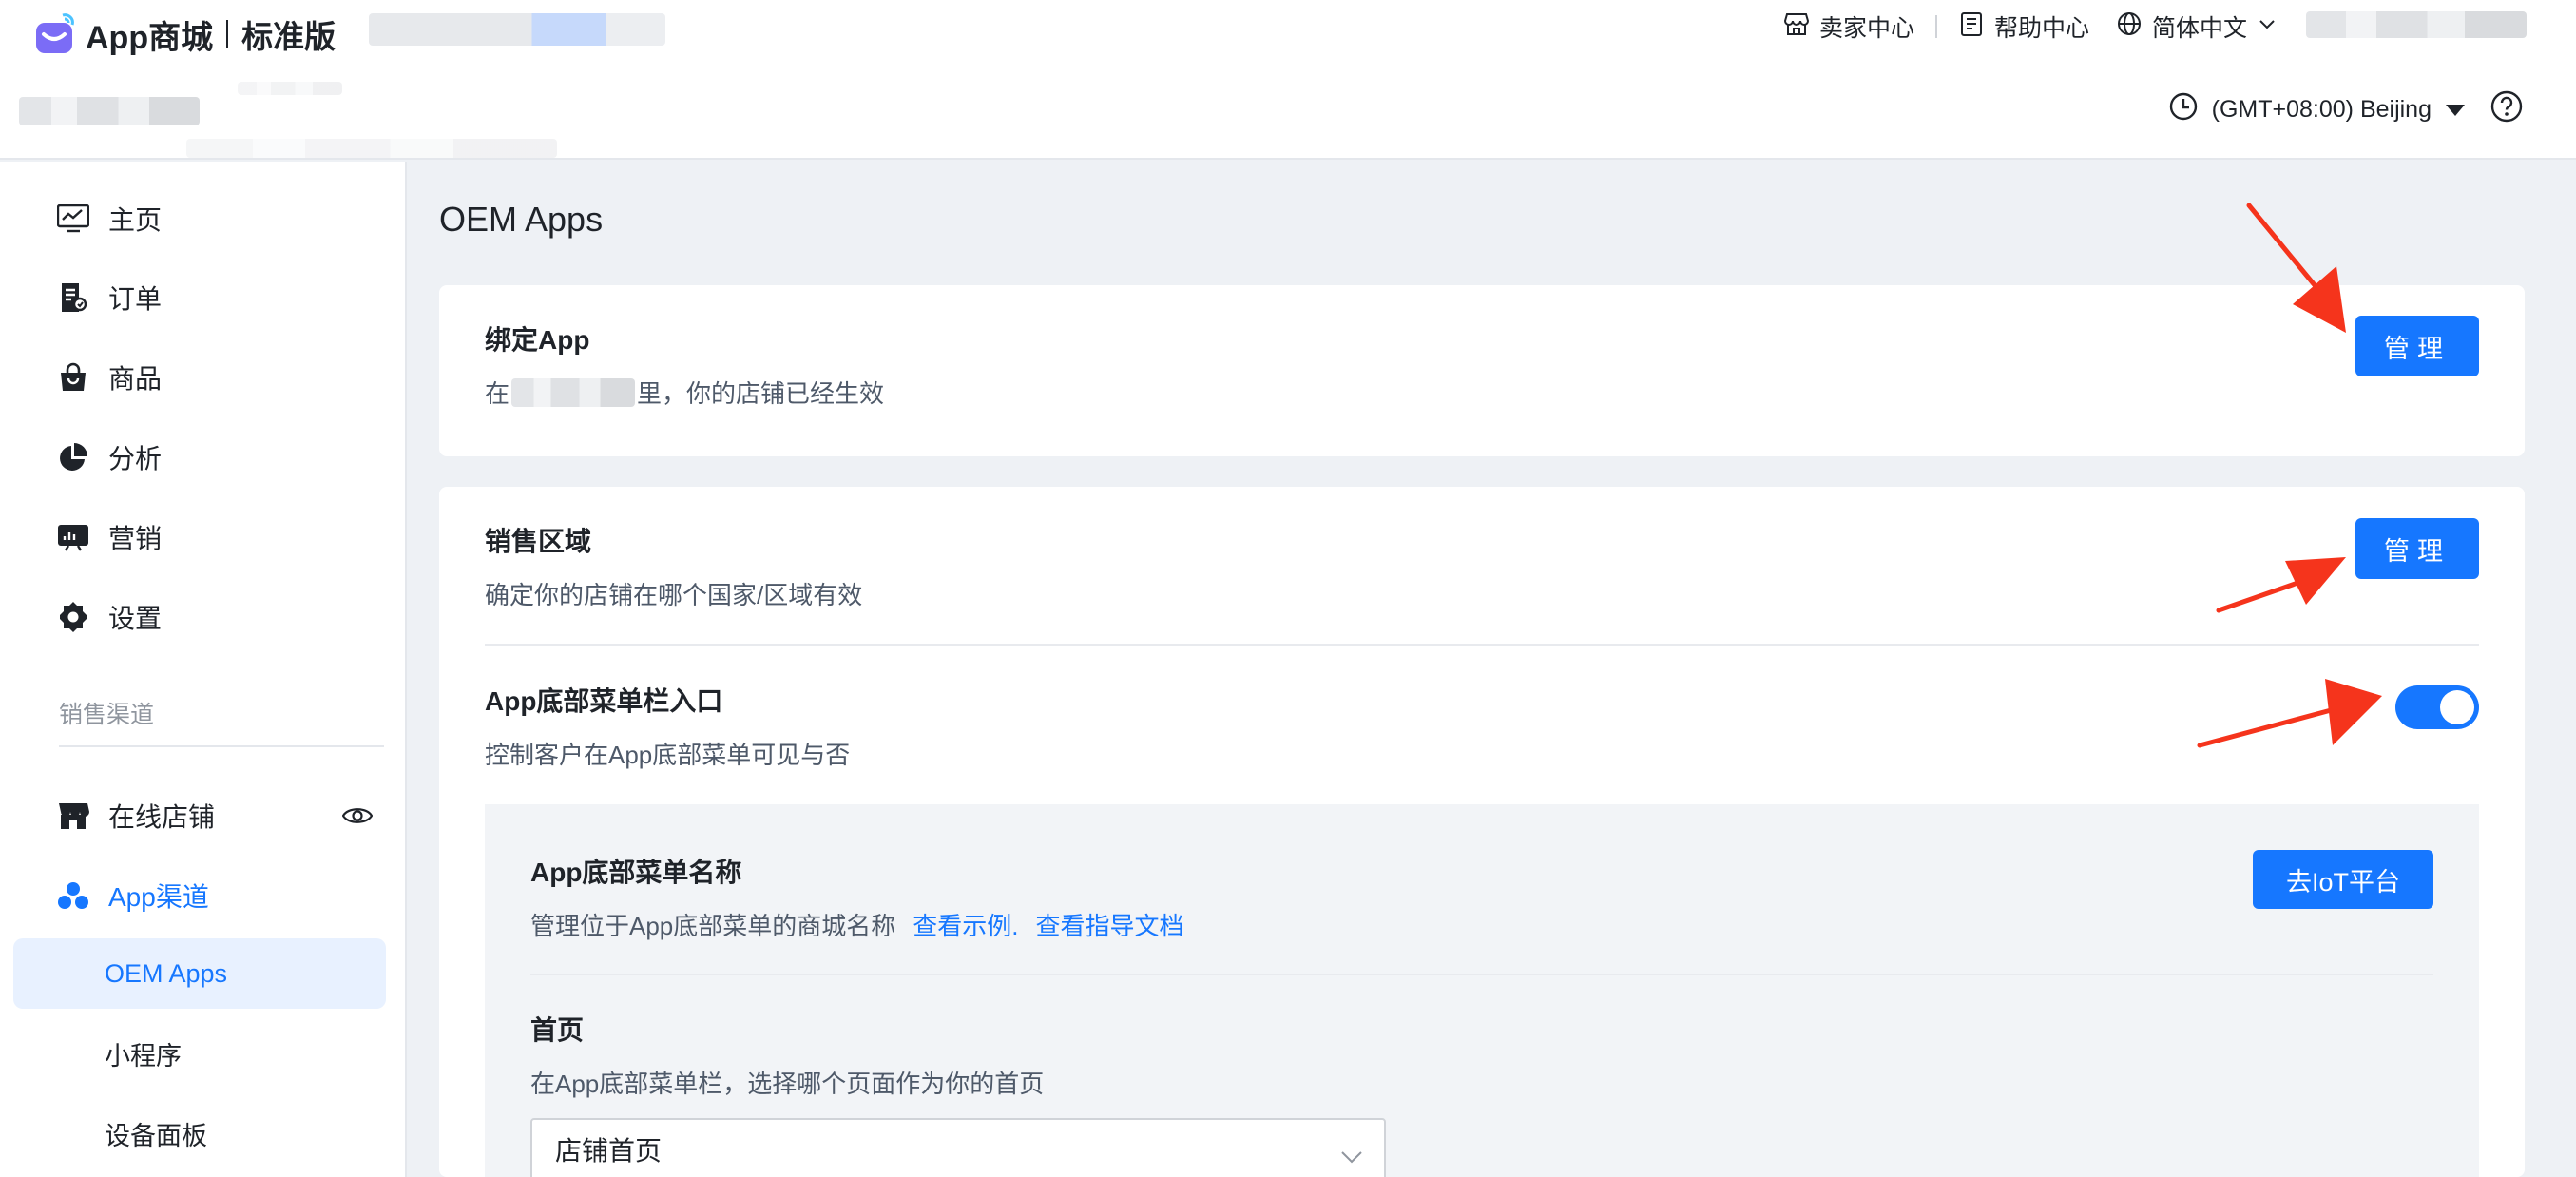 Image resolution: width=2576 pixels, height=1177 pixels. I want to click on caret-down-icon, so click(2456, 110).